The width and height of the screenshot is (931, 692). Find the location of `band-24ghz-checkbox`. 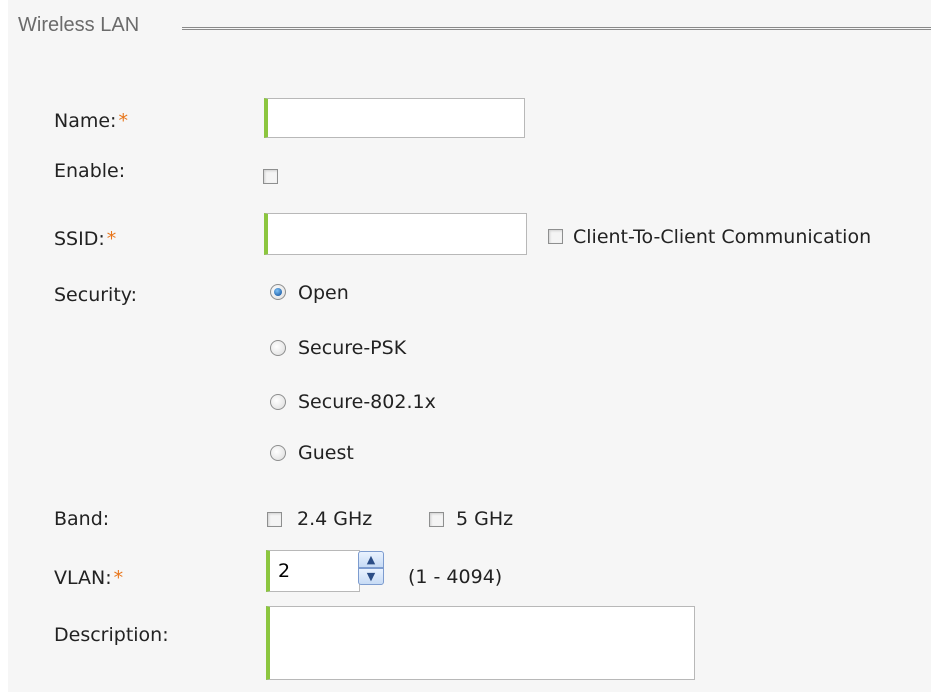

band-24ghz-checkbox is located at coordinates (274, 519).